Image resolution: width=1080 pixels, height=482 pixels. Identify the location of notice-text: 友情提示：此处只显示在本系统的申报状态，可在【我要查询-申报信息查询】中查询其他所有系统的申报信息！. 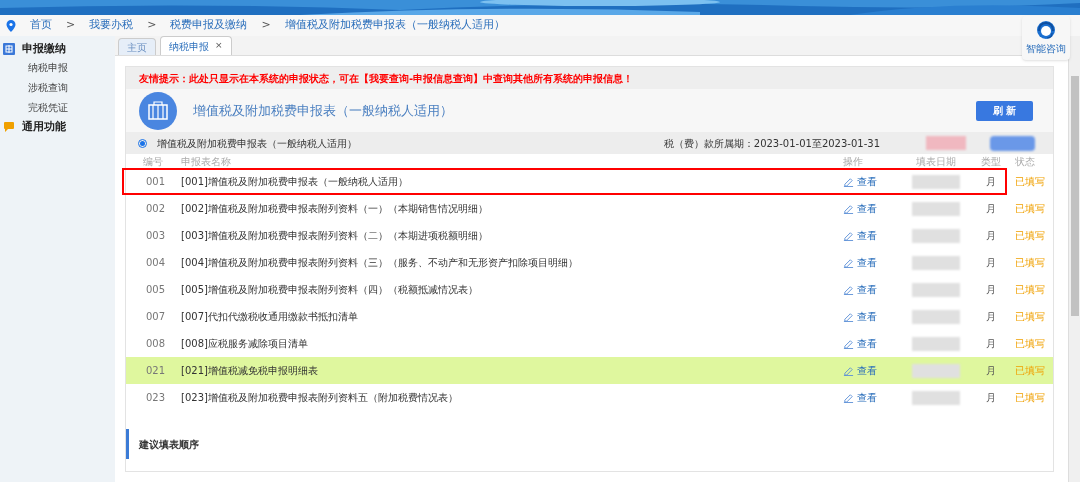
(386, 78).